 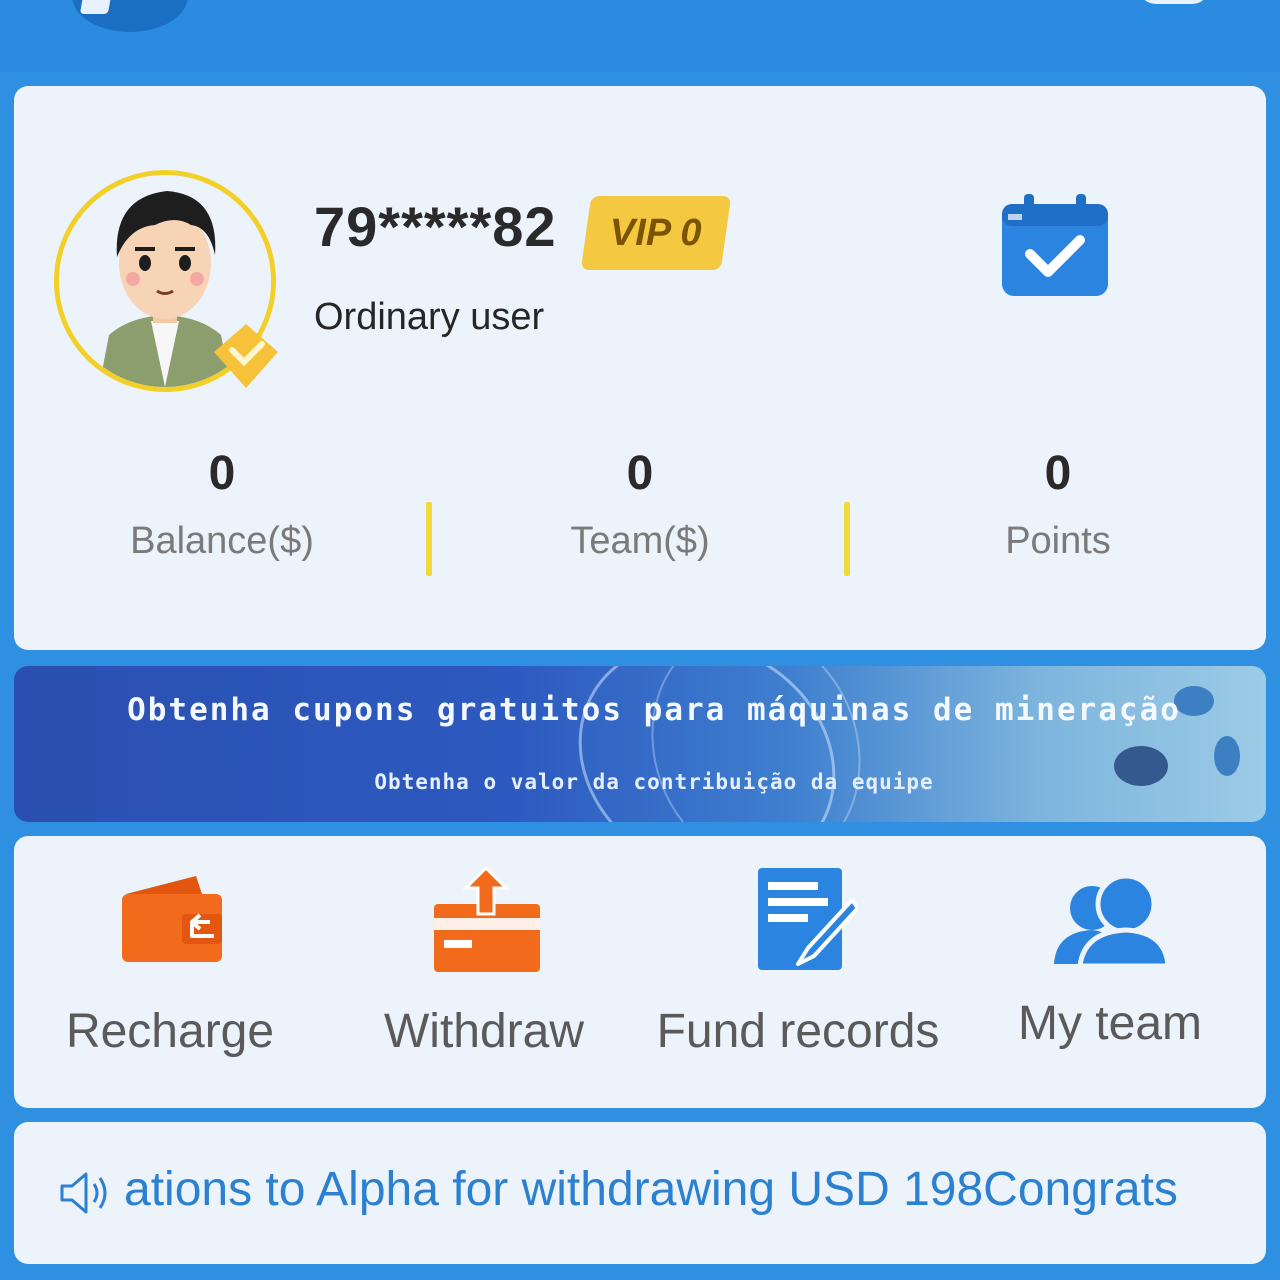 I want to click on vip-badge: VIP 0, so click(x=656, y=233).